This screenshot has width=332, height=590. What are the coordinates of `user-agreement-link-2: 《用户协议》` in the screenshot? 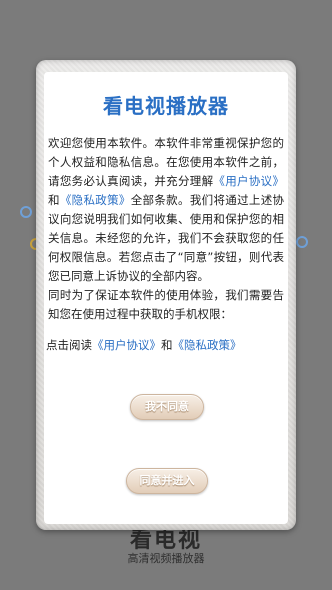 It's located at (126, 345).